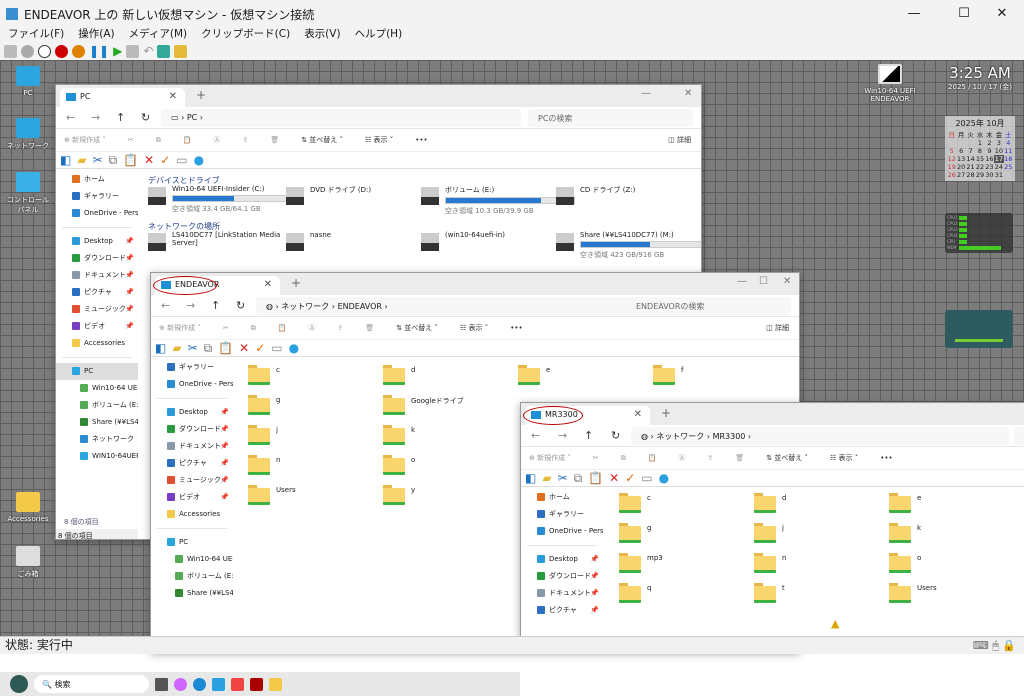 This screenshot has width=1024, height=696. What do you see at coordinates (61, 51) in the screenshot?
I see `shutdown-icon` at bounding box center [61, 51].